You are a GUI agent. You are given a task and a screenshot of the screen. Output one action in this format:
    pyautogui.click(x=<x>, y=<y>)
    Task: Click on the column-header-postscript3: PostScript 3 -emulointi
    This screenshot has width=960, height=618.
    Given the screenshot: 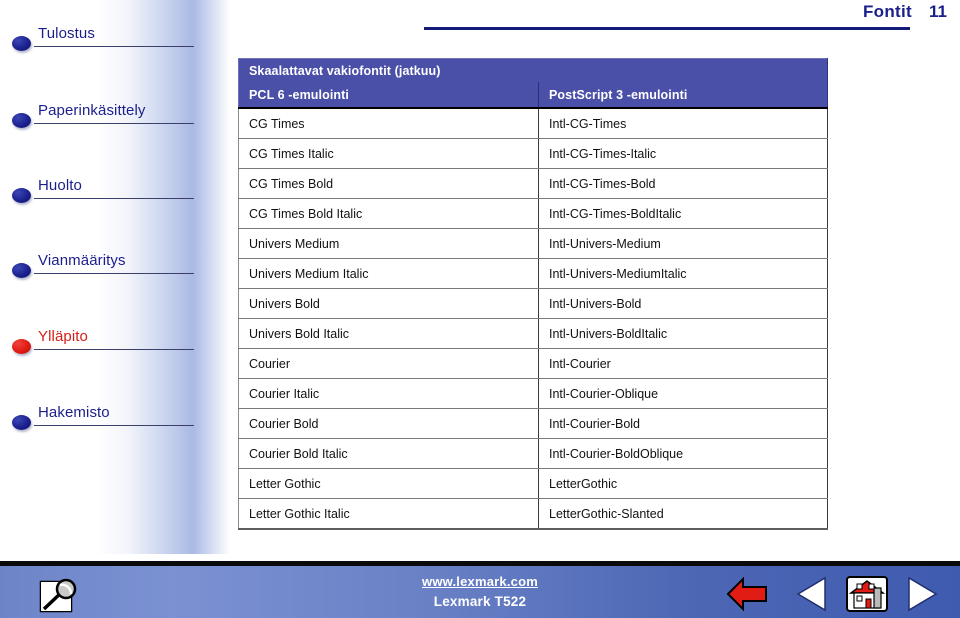 What is the action you would take?
    pyautogui.click(x=683, y=95)
    